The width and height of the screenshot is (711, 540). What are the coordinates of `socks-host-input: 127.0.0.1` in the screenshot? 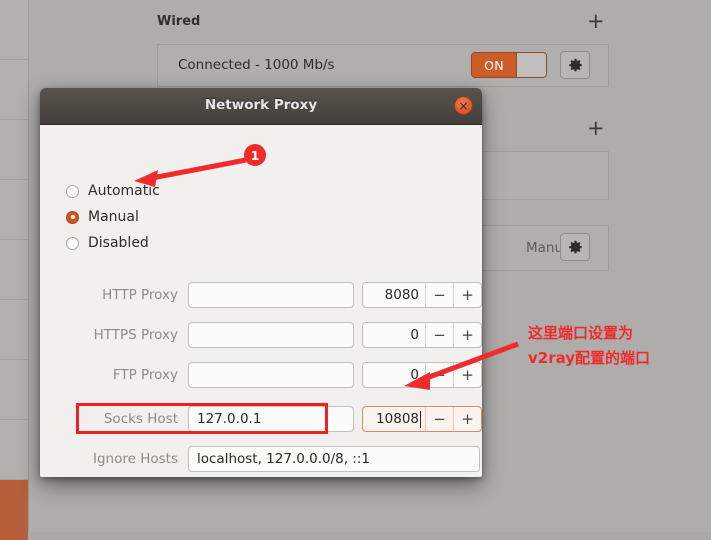 It's located at (271, 419).